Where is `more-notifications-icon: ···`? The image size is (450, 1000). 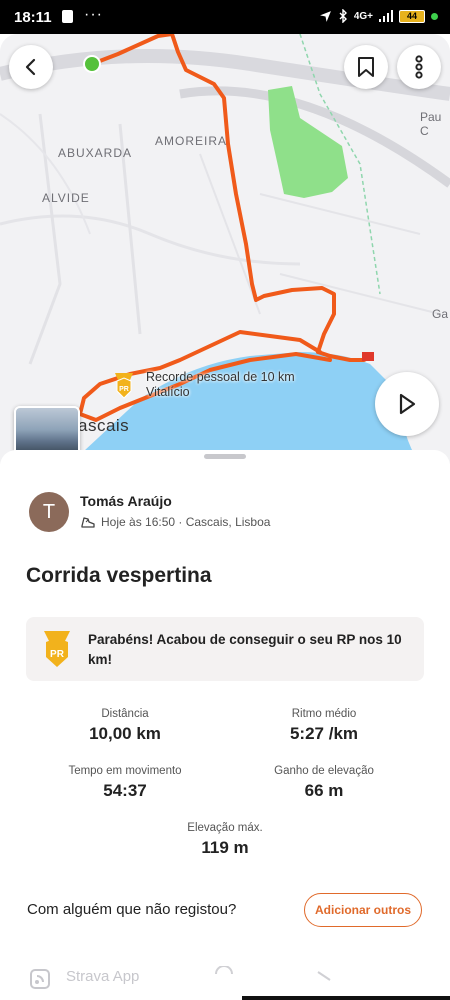
more-notifications-icon: ··· is located at coordinates (93, 14).